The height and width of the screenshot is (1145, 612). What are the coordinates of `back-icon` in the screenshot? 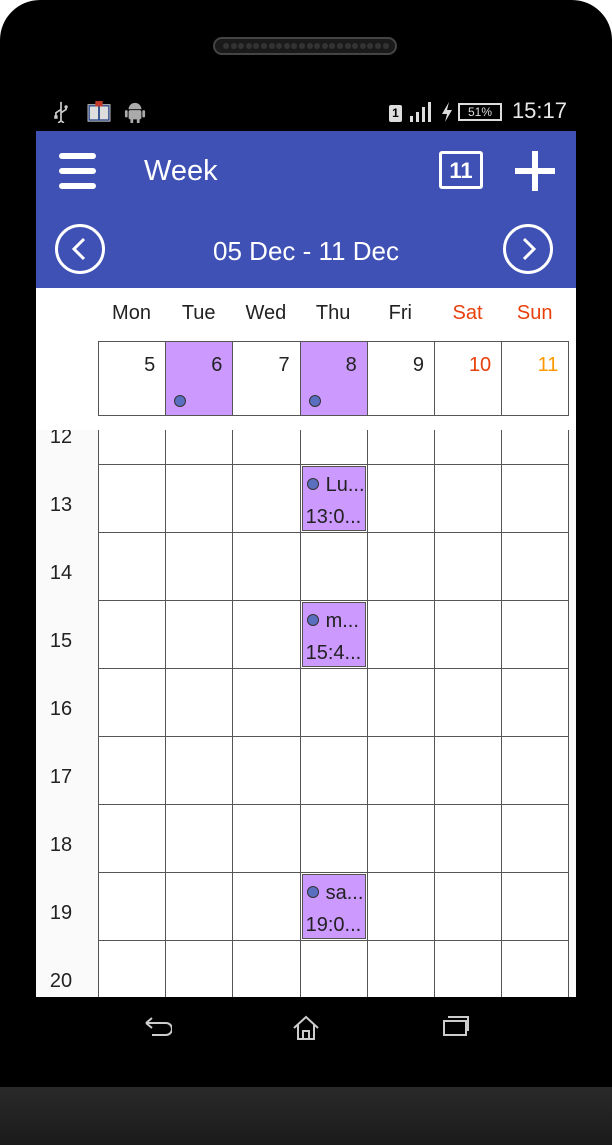 It's located at (157, 1026).